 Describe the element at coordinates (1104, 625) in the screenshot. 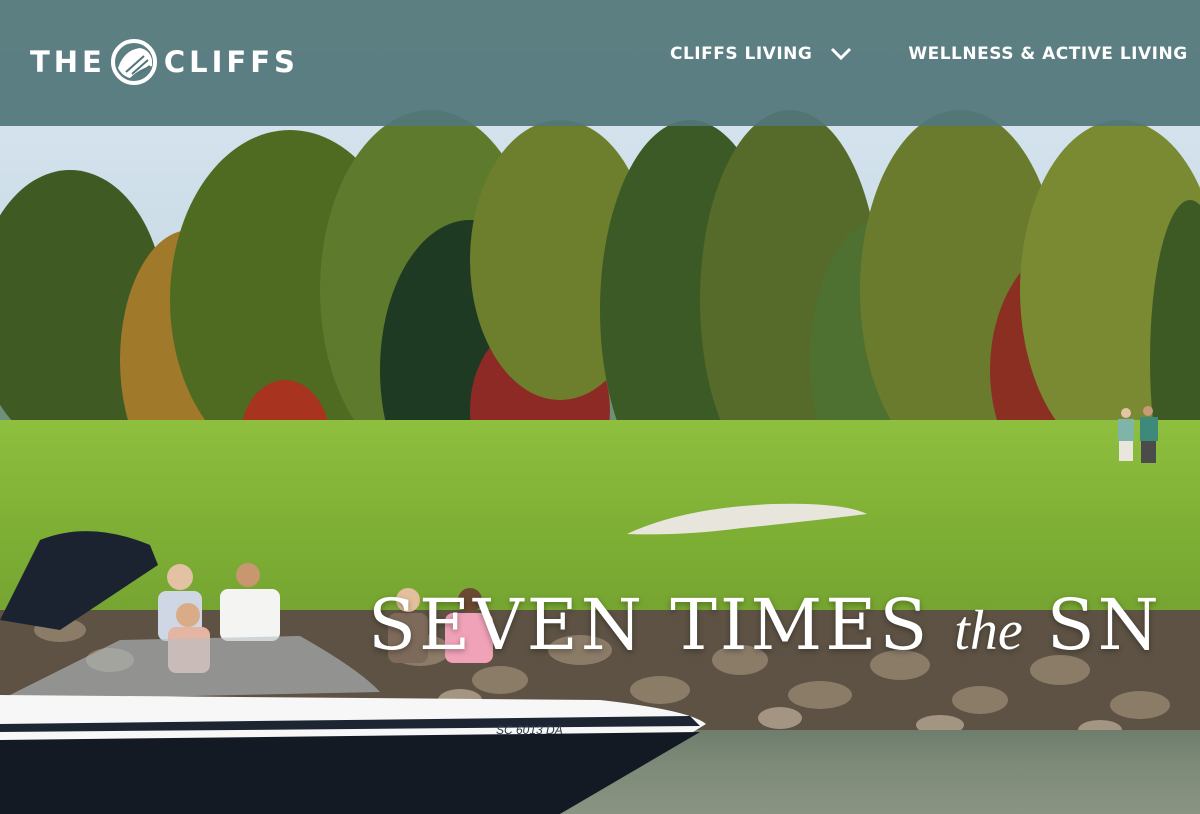

I see `headline-part-2: SN` at that location.